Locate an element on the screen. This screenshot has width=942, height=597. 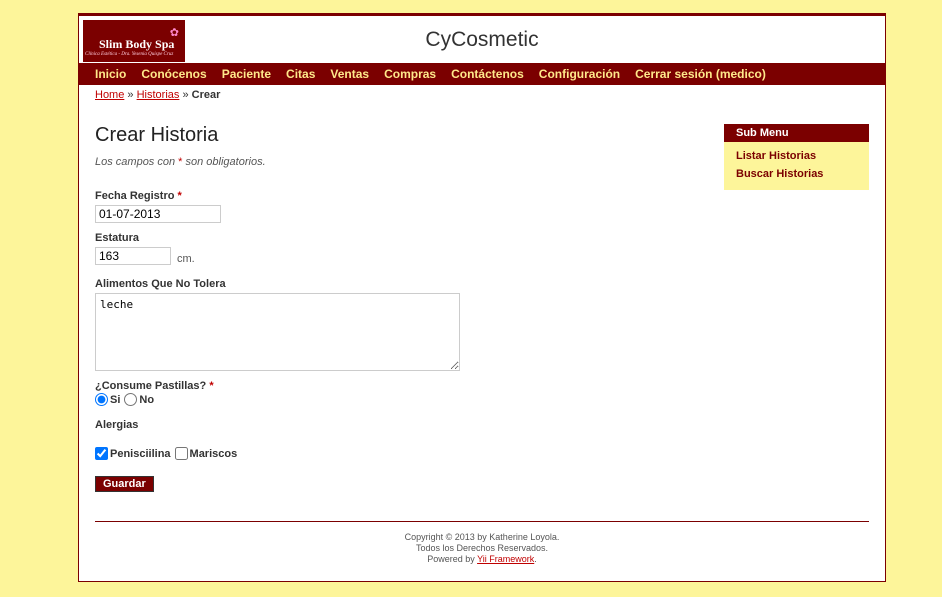
breadcrumb-historias-link: Historias is located at coordinates (158, 95).